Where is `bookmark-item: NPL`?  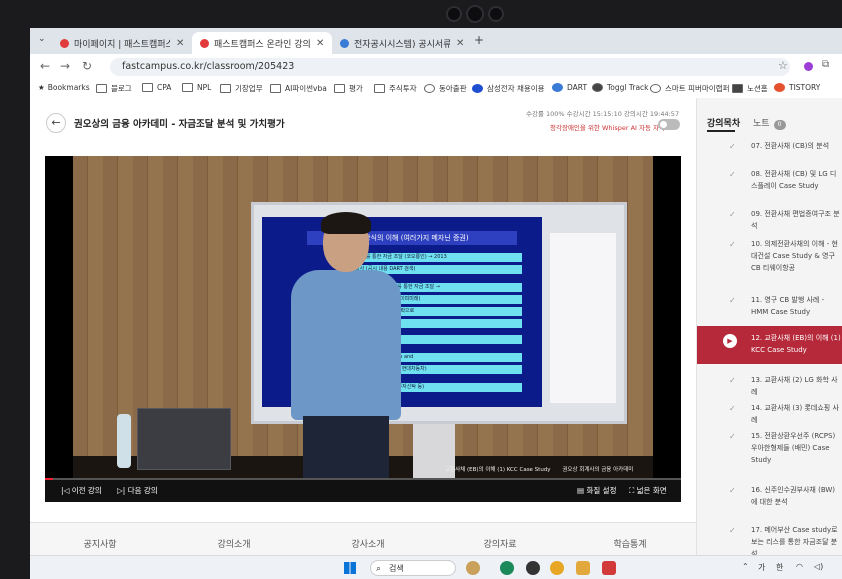 bookmark-item: NPL is located at coordinates (196, 87).